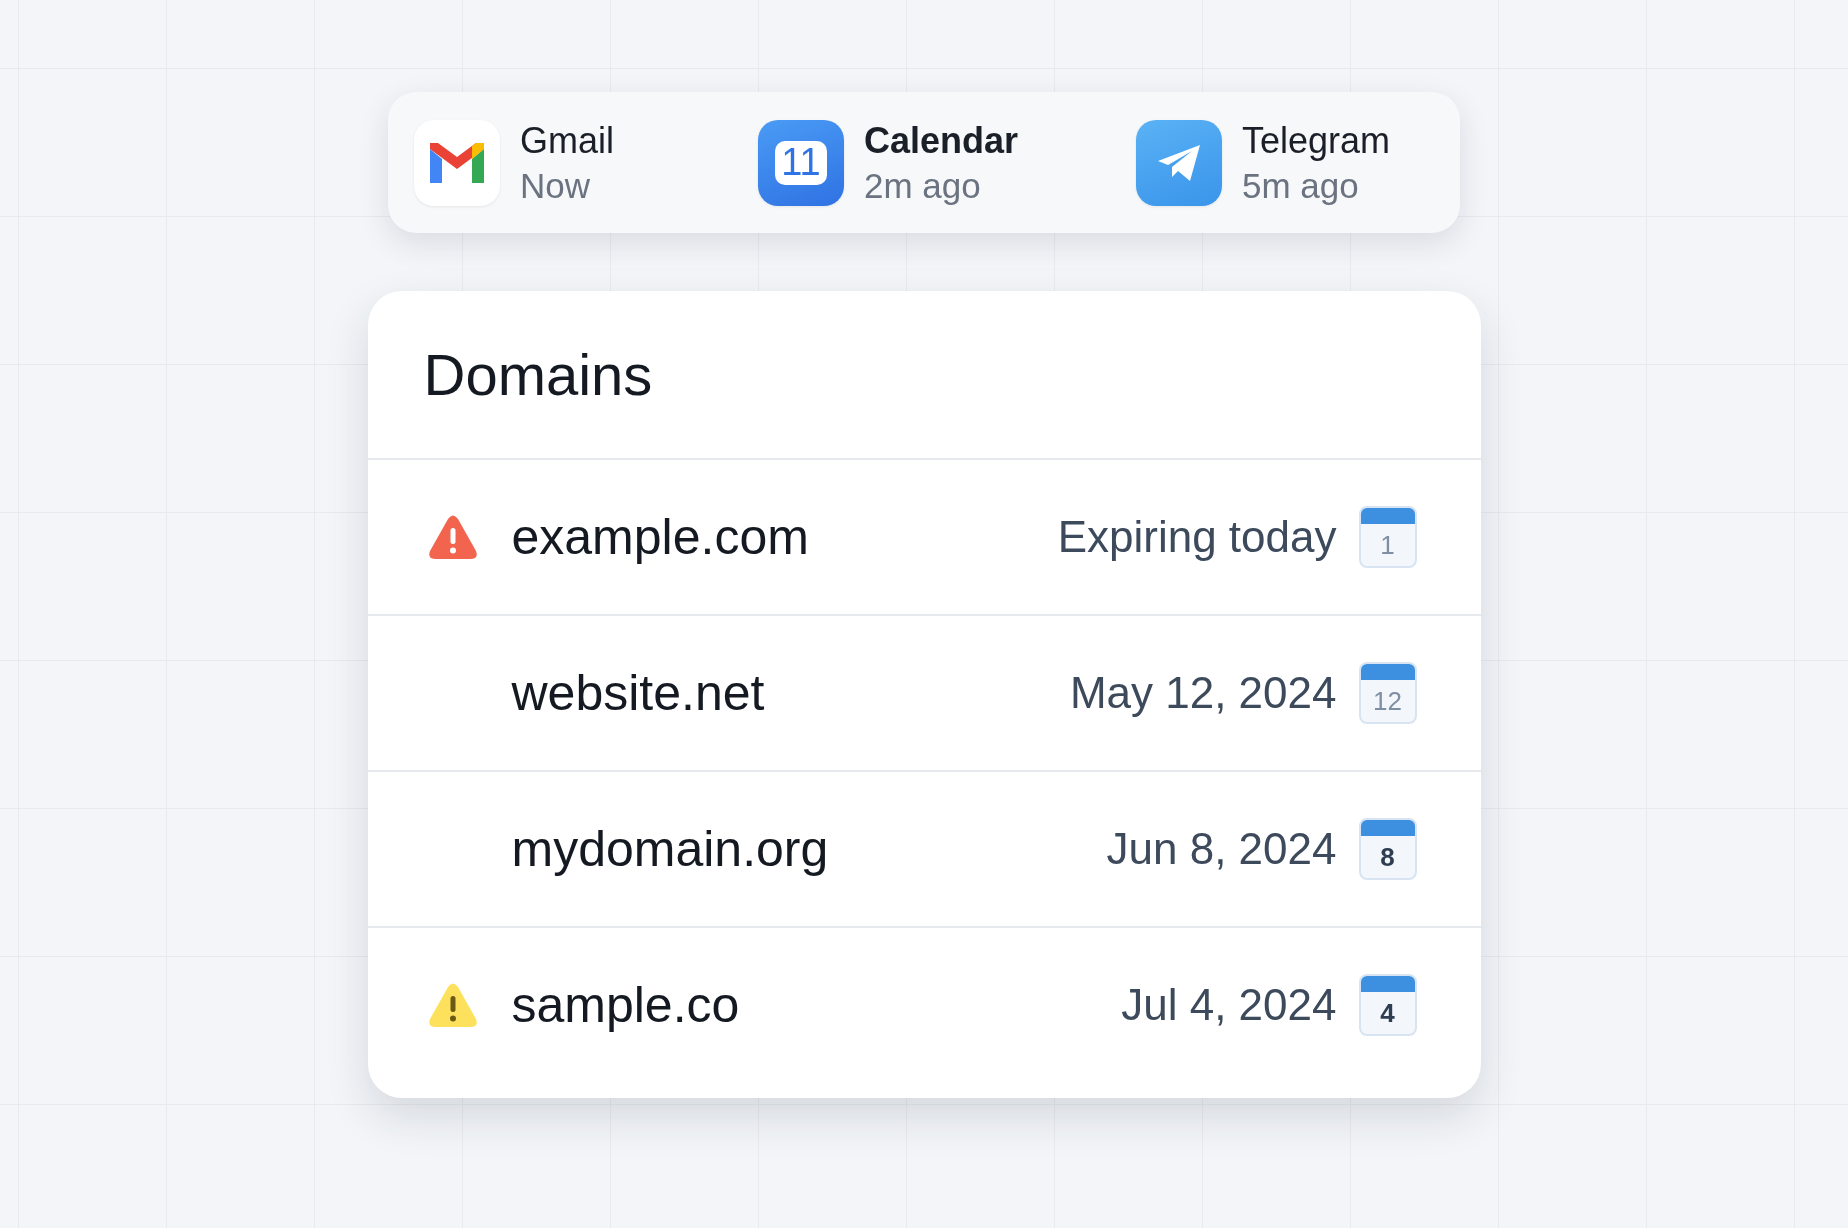 The width and height of the screenshot is (1848, 1228). Describe the element at coordinates (1301, 185) in the screenshot. I see `notification-time: 5m ago` at that location.